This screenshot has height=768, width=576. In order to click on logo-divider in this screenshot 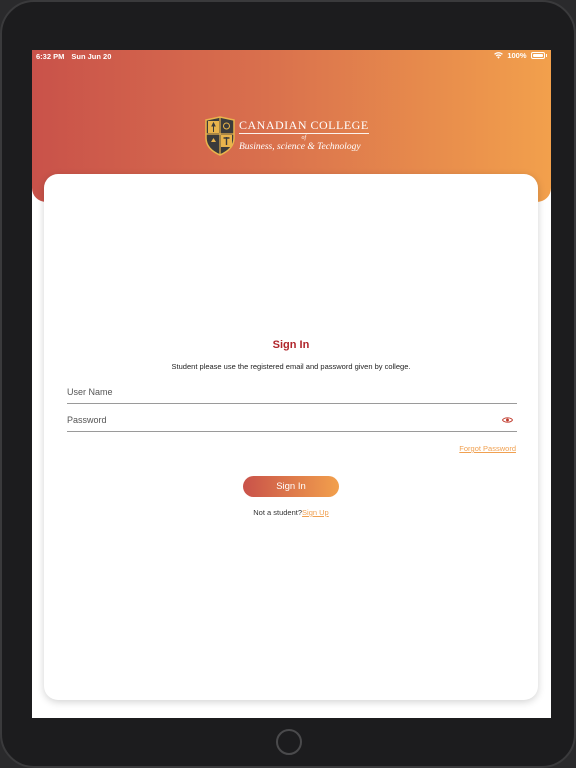, I will do `click(304, 133)`.